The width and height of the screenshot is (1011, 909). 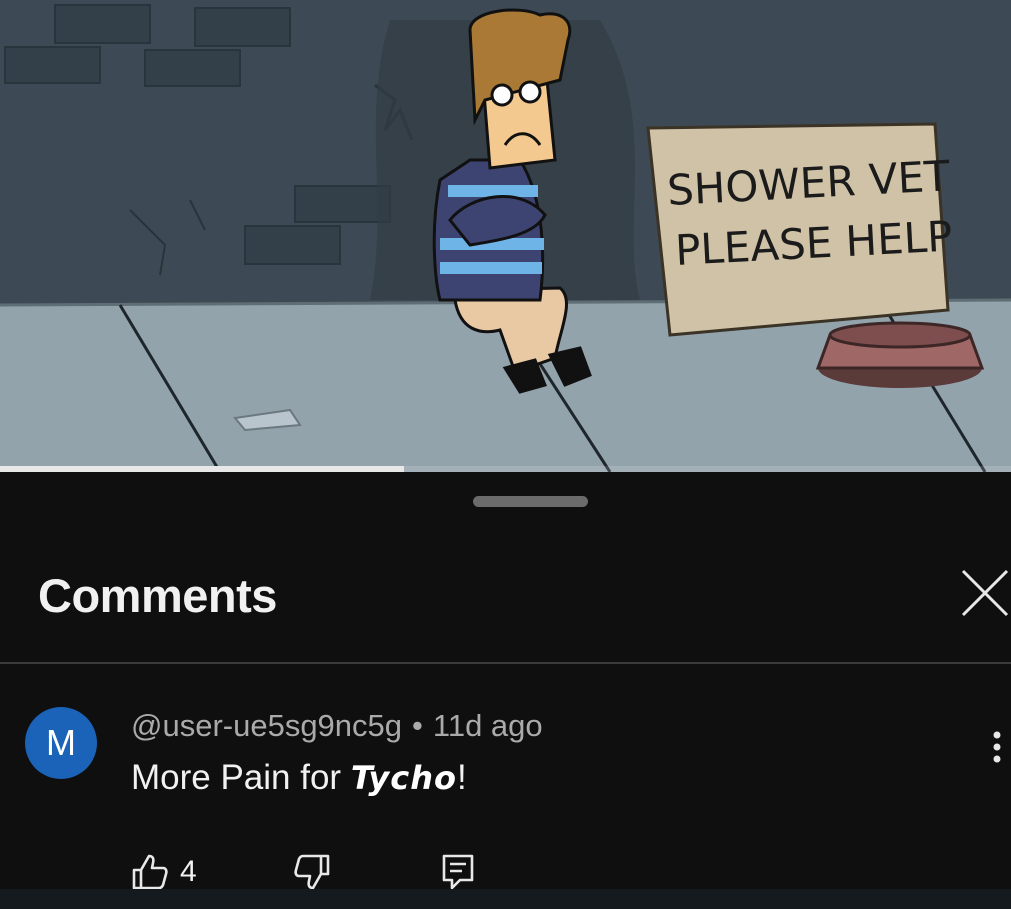 What do you see at coordinates (157, 595) in the screenshot?
I see `panel-title: Comments` at bounding box center [157, 595].